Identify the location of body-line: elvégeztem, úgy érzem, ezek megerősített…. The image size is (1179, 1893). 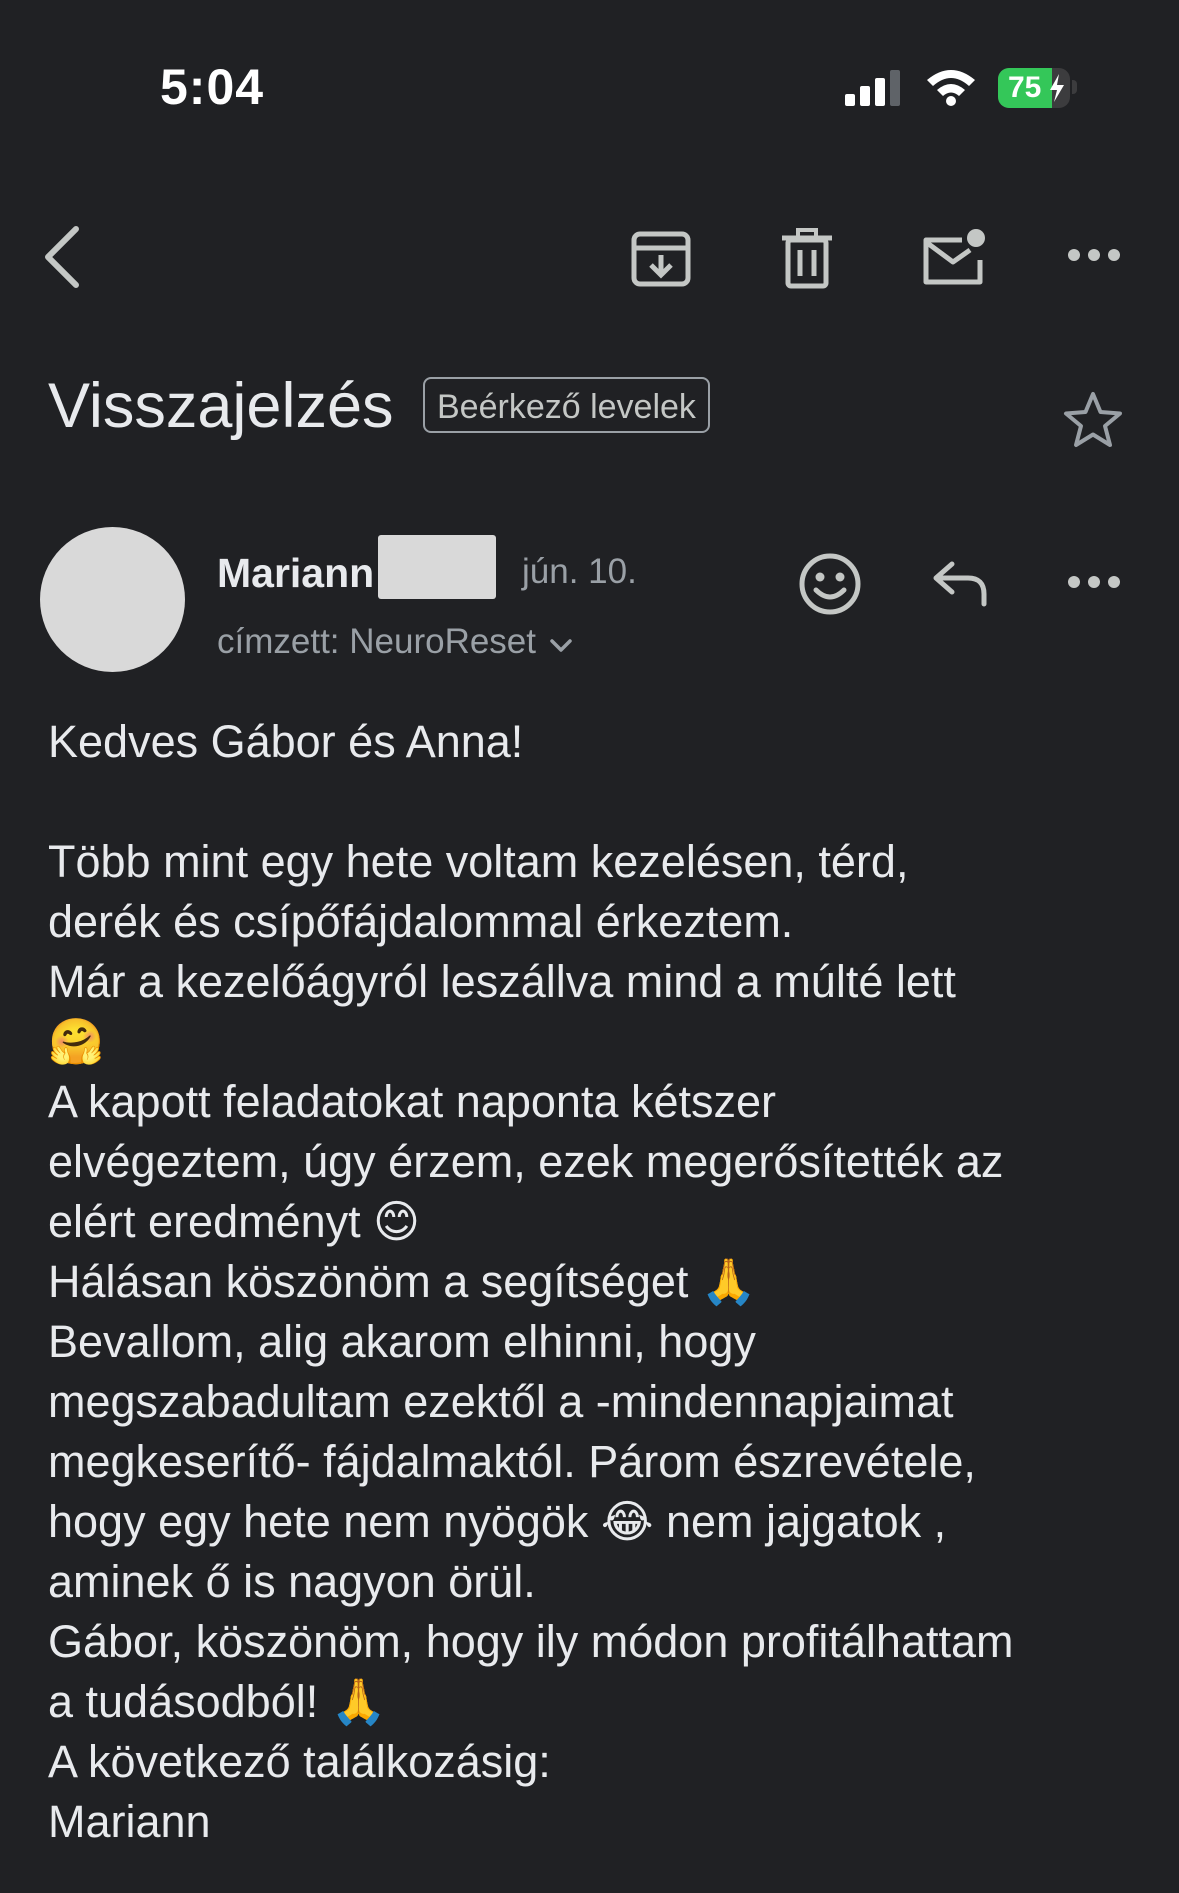
(526, 1161).